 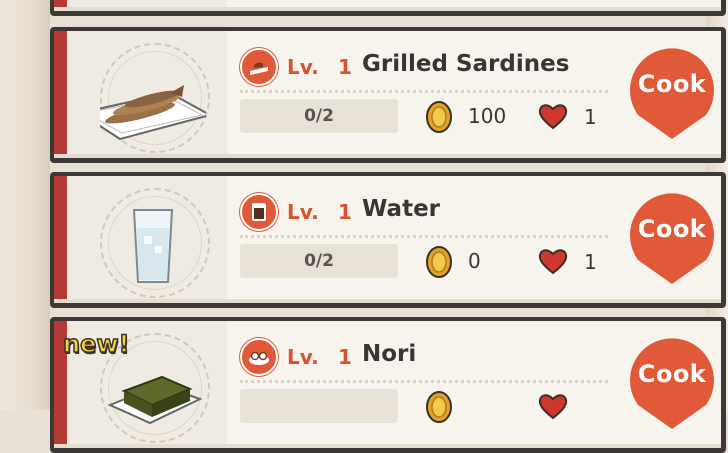 What do you see at coordinates (319, 406) in the screenshot?
I see `progress-bar` at bounding box center [319, 406].